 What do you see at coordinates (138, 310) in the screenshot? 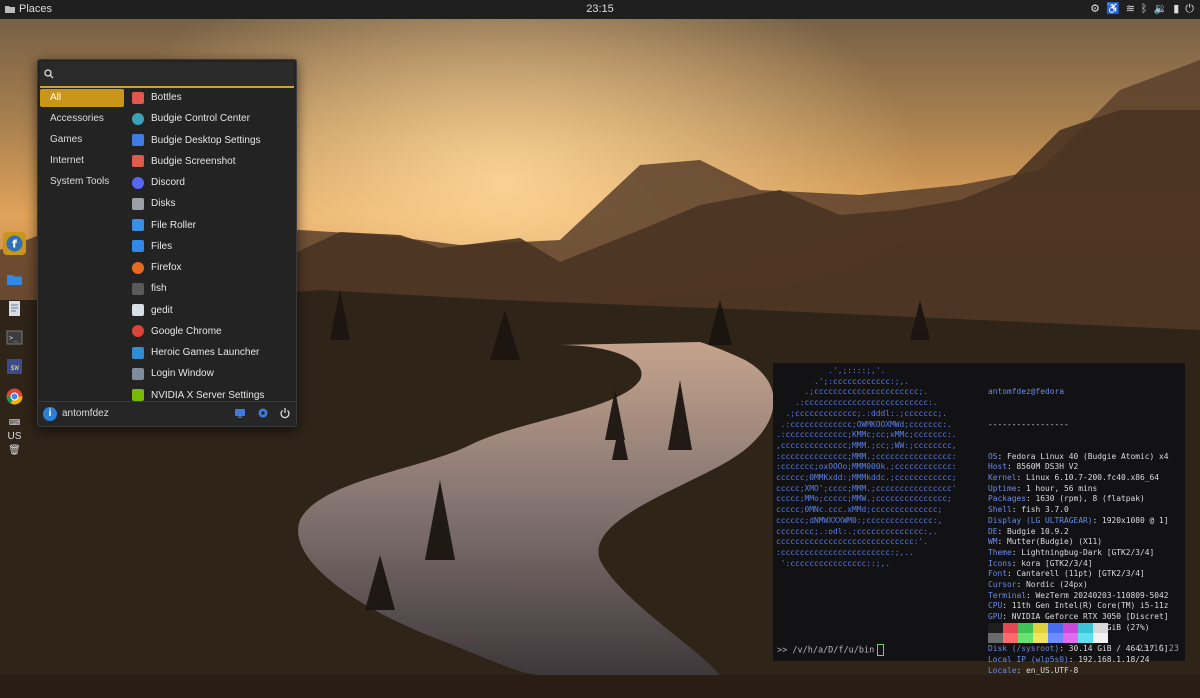
I see `gedit-icon` at bounding box center [138, 310].